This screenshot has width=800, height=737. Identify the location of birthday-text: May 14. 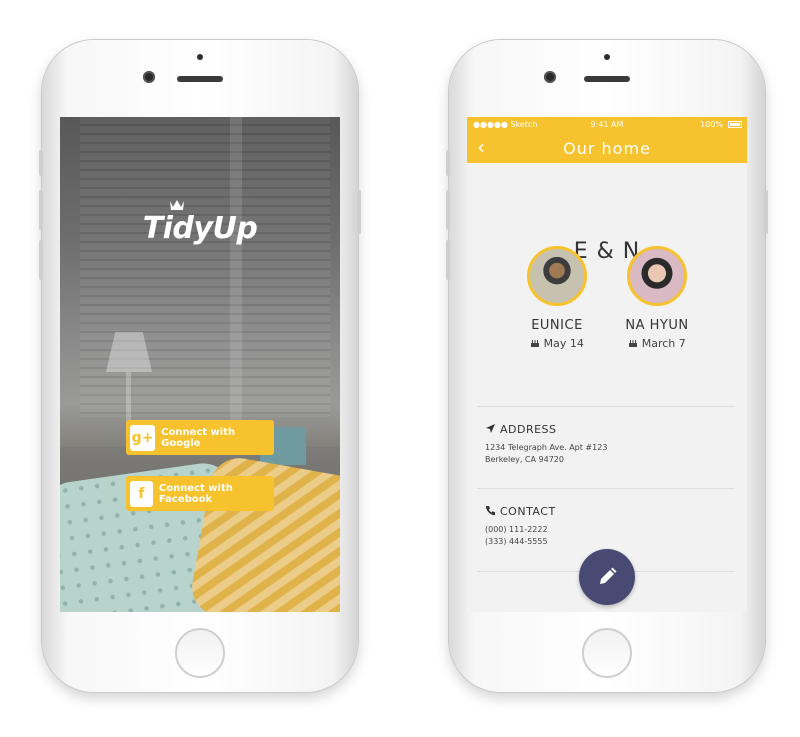
(563, 343).